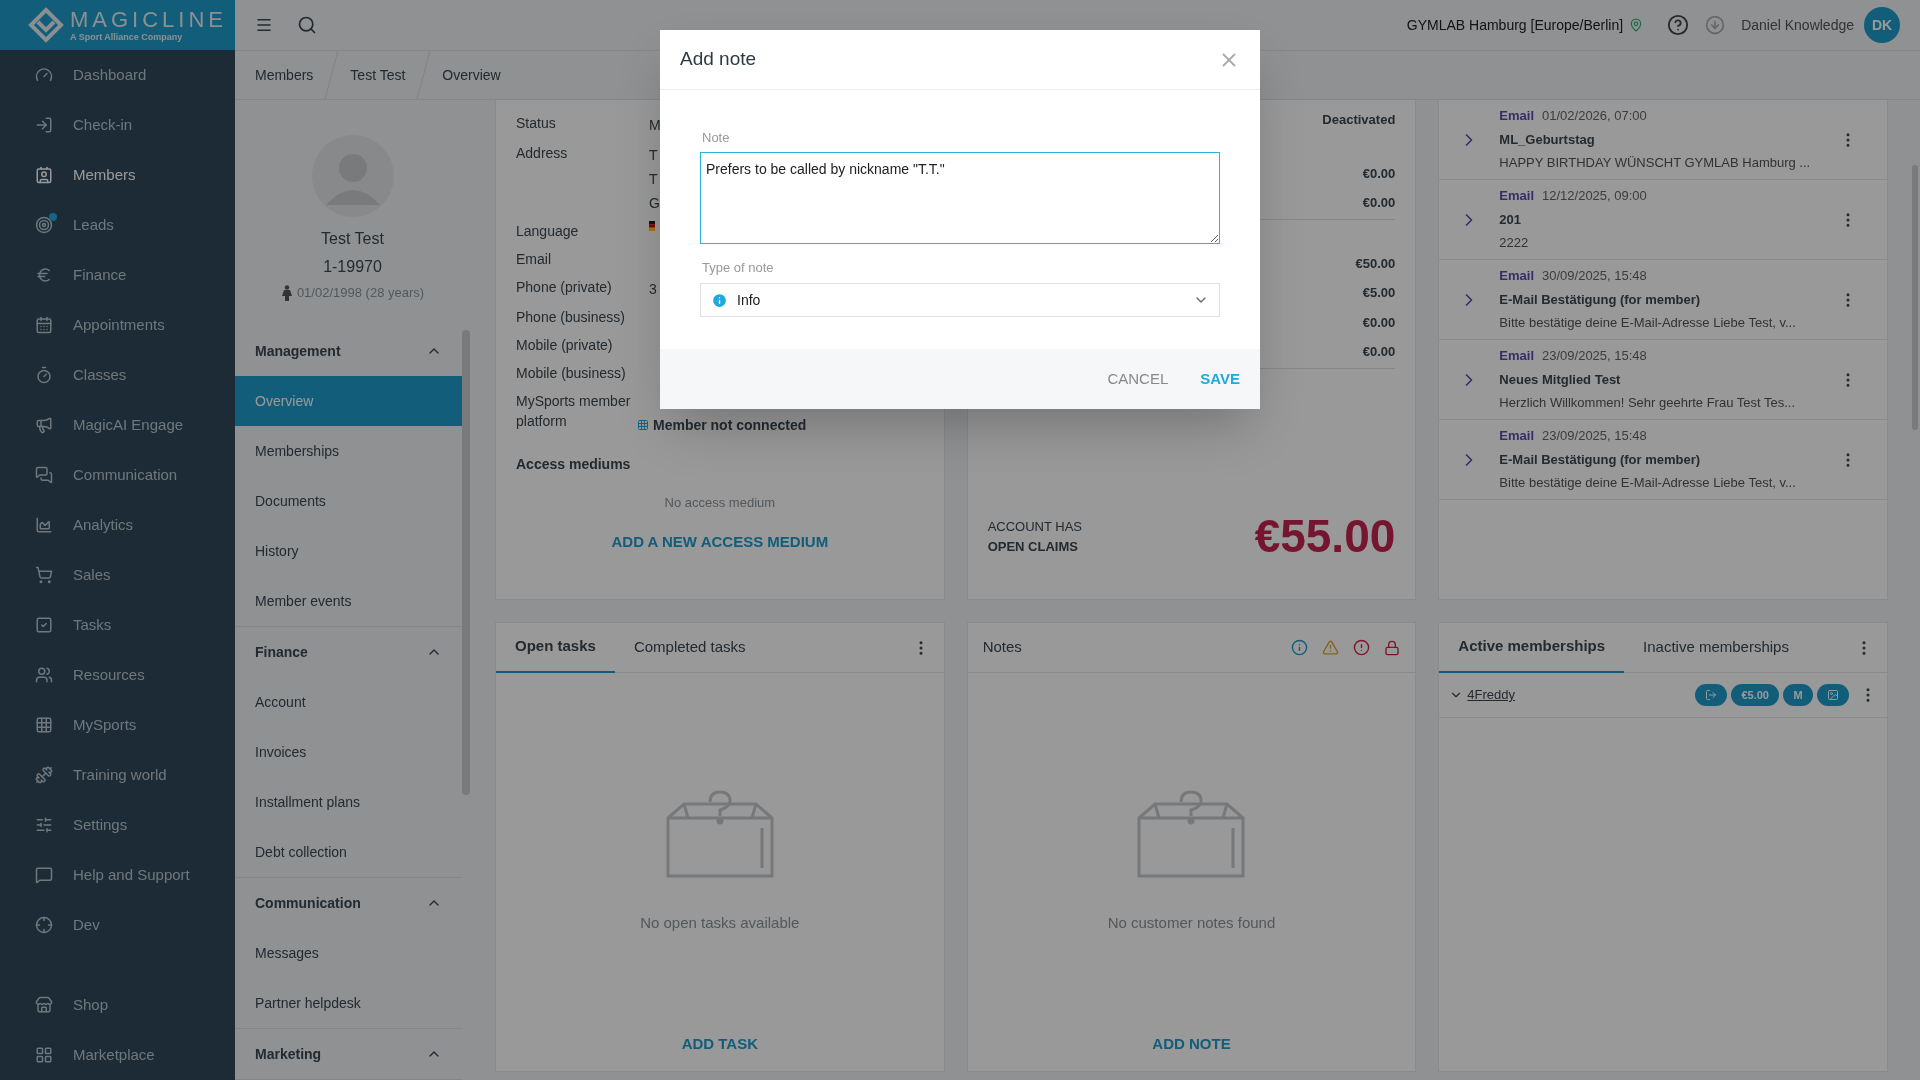  Describe the element at coordinates (360, 293) in the screenshot. I see `birth-date: 01/02/1998 (28 years)` at that location.